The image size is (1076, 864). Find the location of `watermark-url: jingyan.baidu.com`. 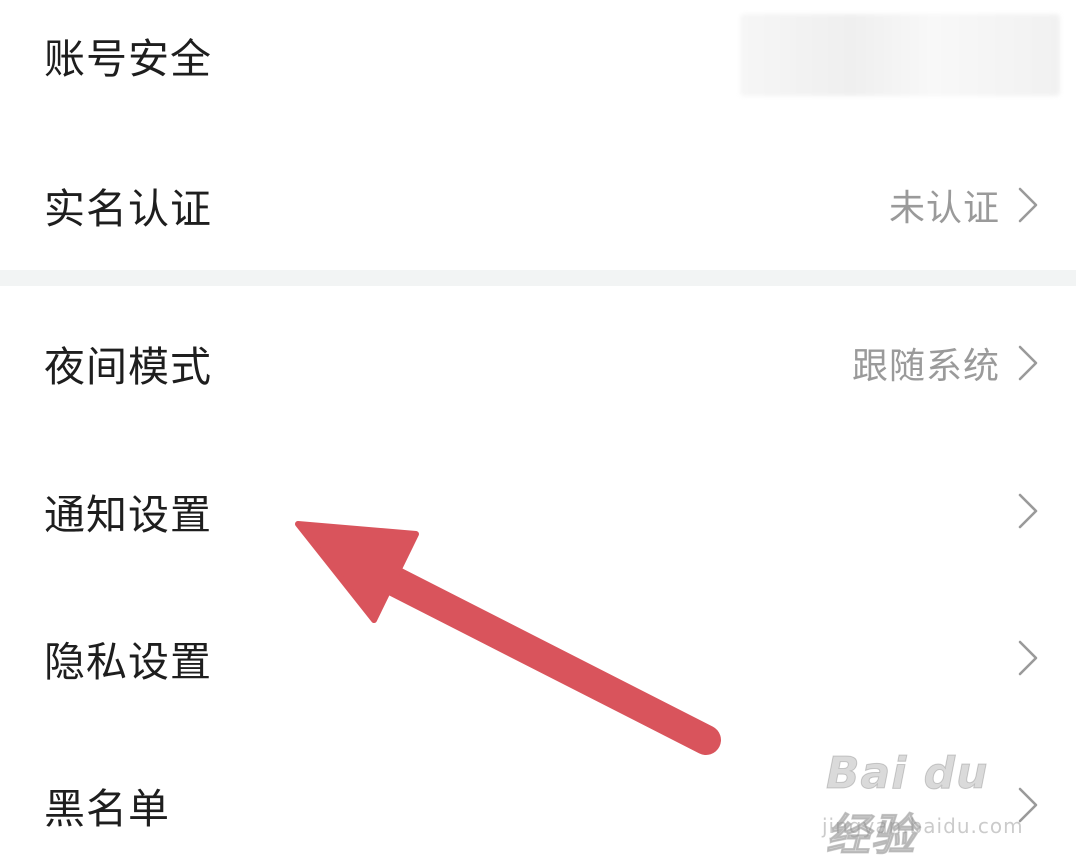

watermark-url: jingyan.baidu.com is located at coordinates (923, 826).